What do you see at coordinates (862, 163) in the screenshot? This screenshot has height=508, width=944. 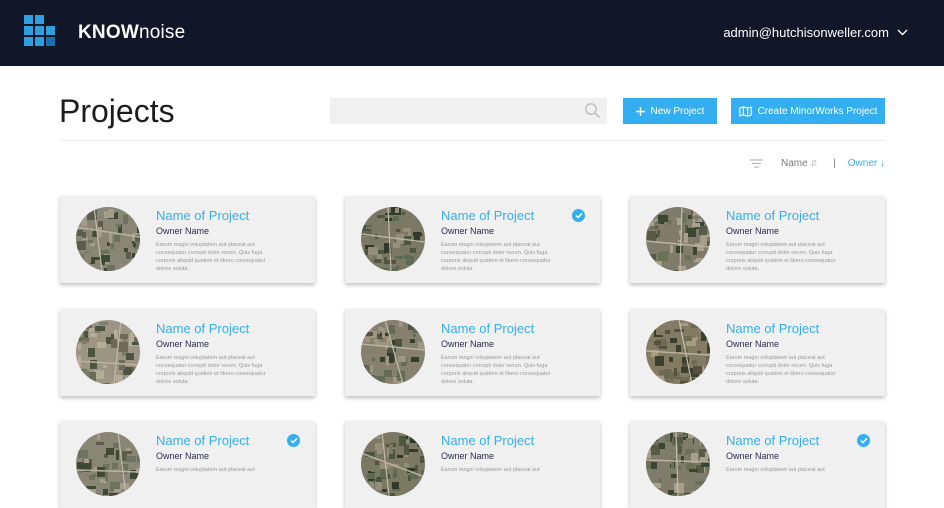 I see `sort-owner-label: Owner` at bounding box center [862, 163].